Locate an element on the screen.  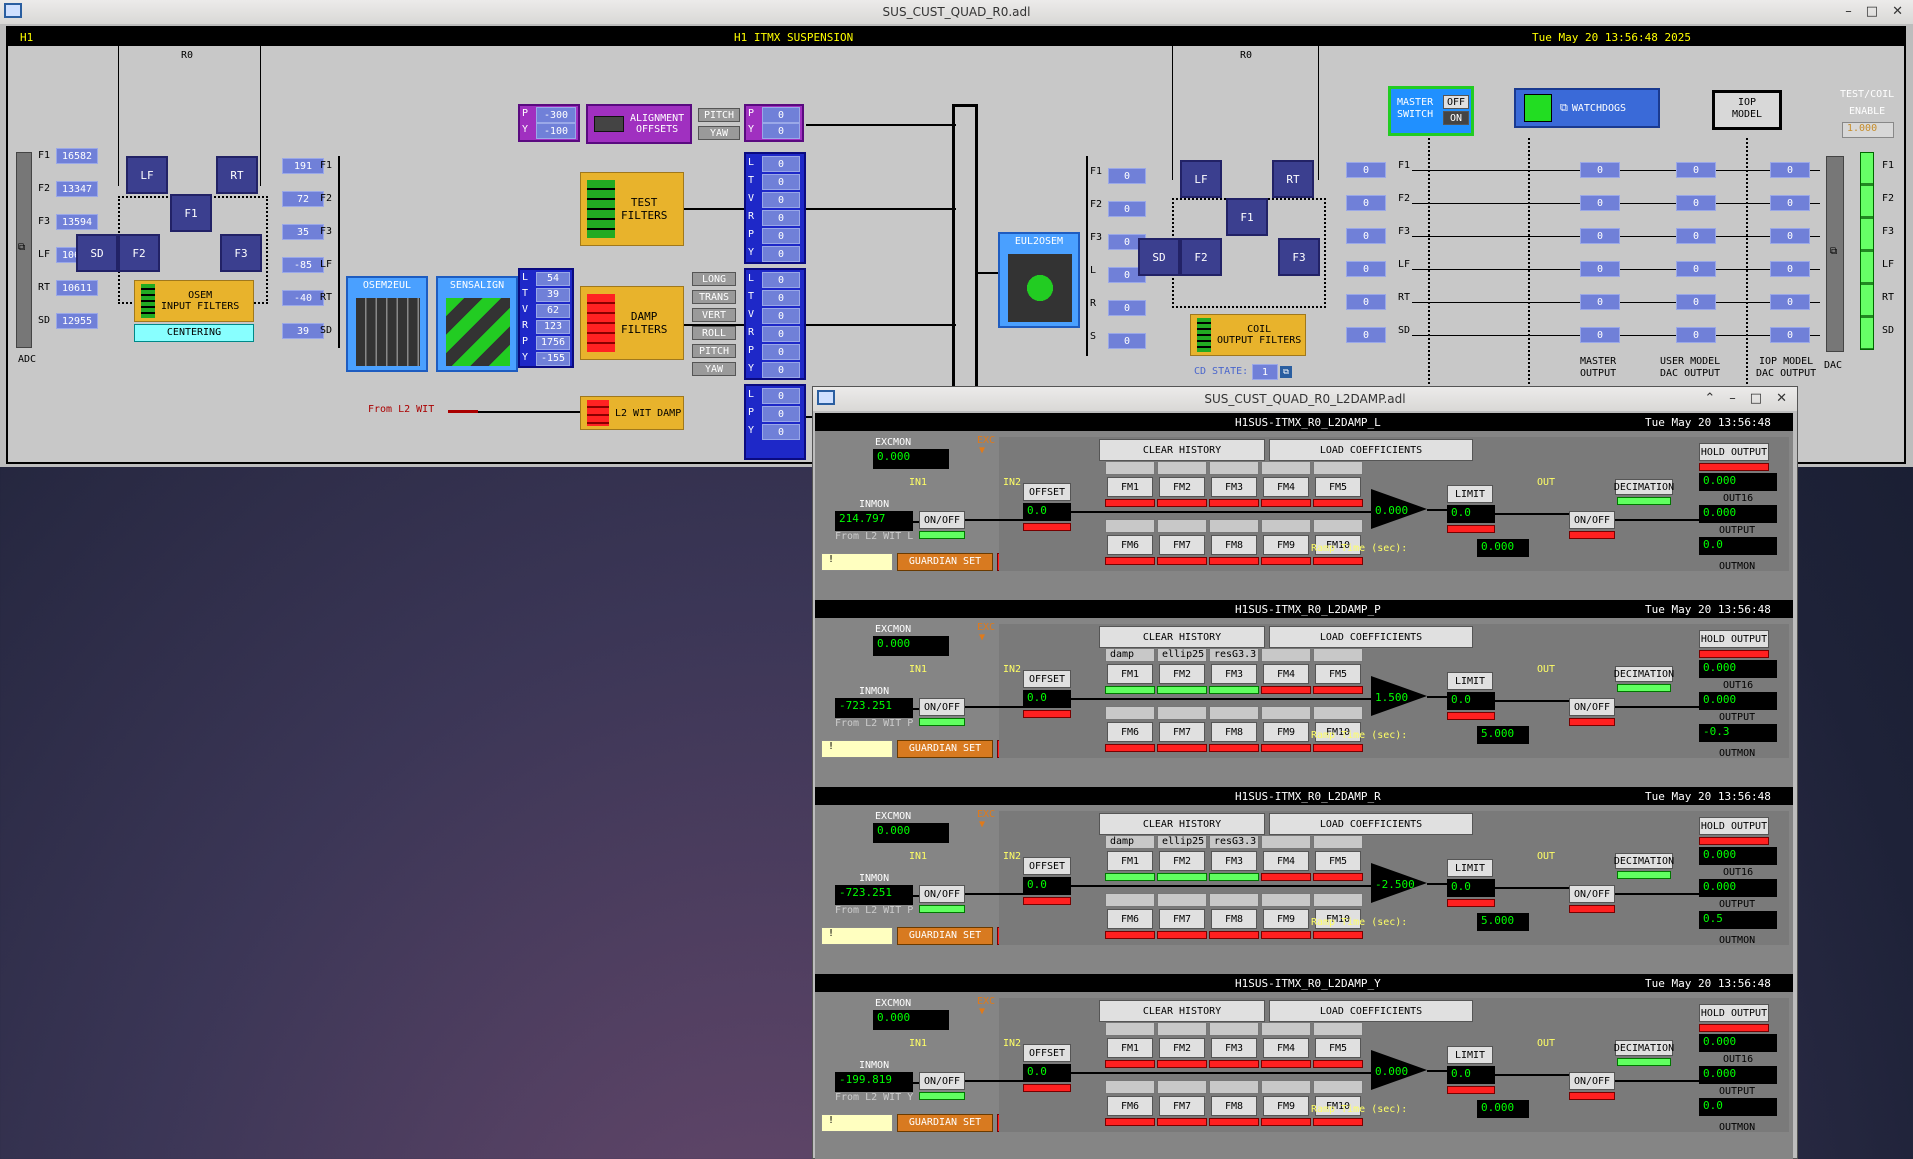
coil-lf-button: LF is located at coordinates (1201, 179).